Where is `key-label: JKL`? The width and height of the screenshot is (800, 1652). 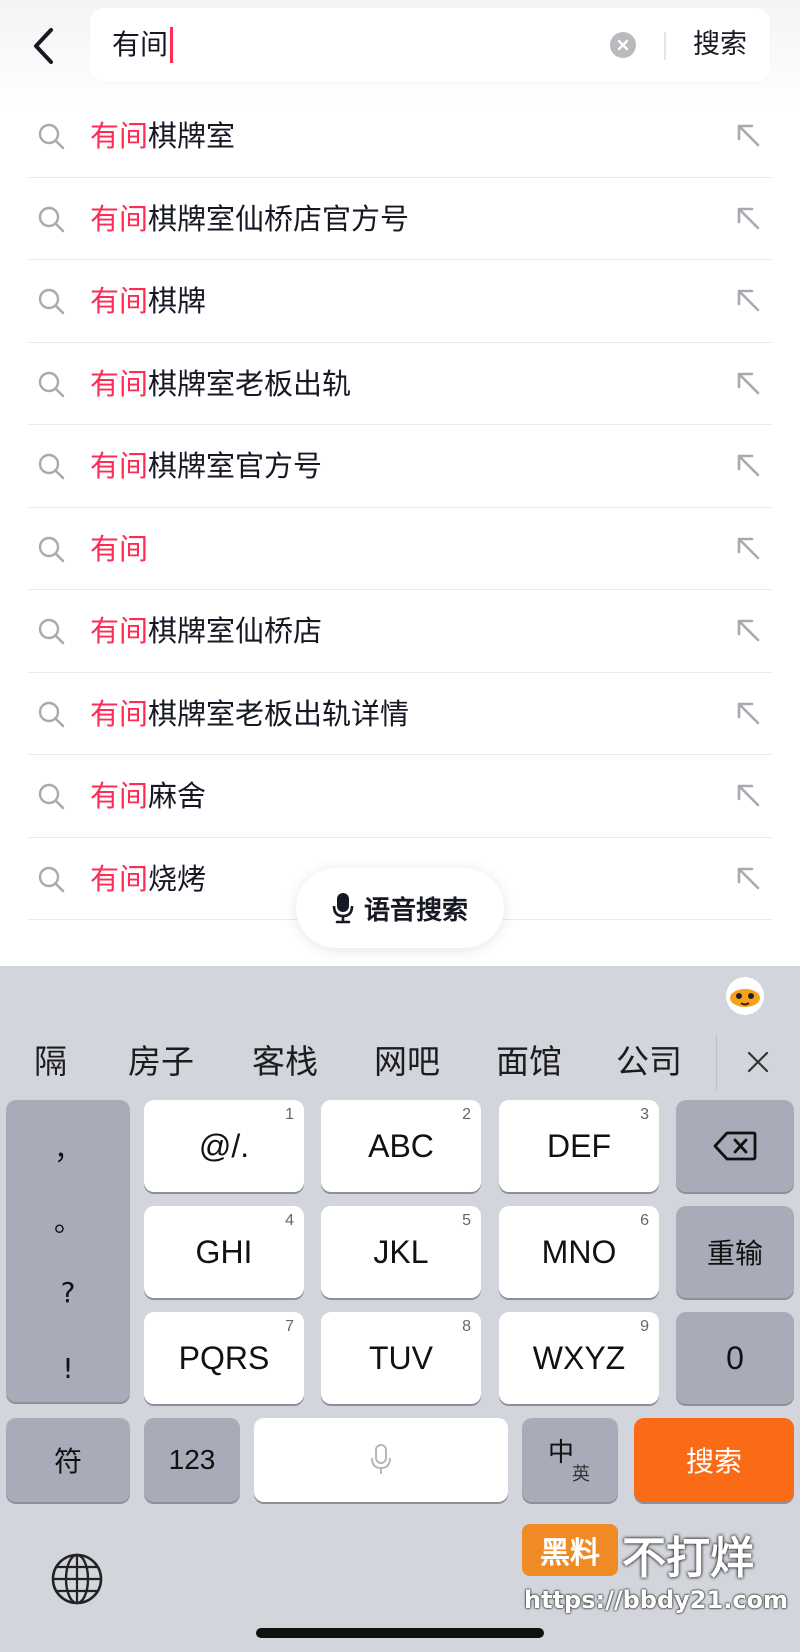 key-label: JKL is located at coordinates (401, 1251).